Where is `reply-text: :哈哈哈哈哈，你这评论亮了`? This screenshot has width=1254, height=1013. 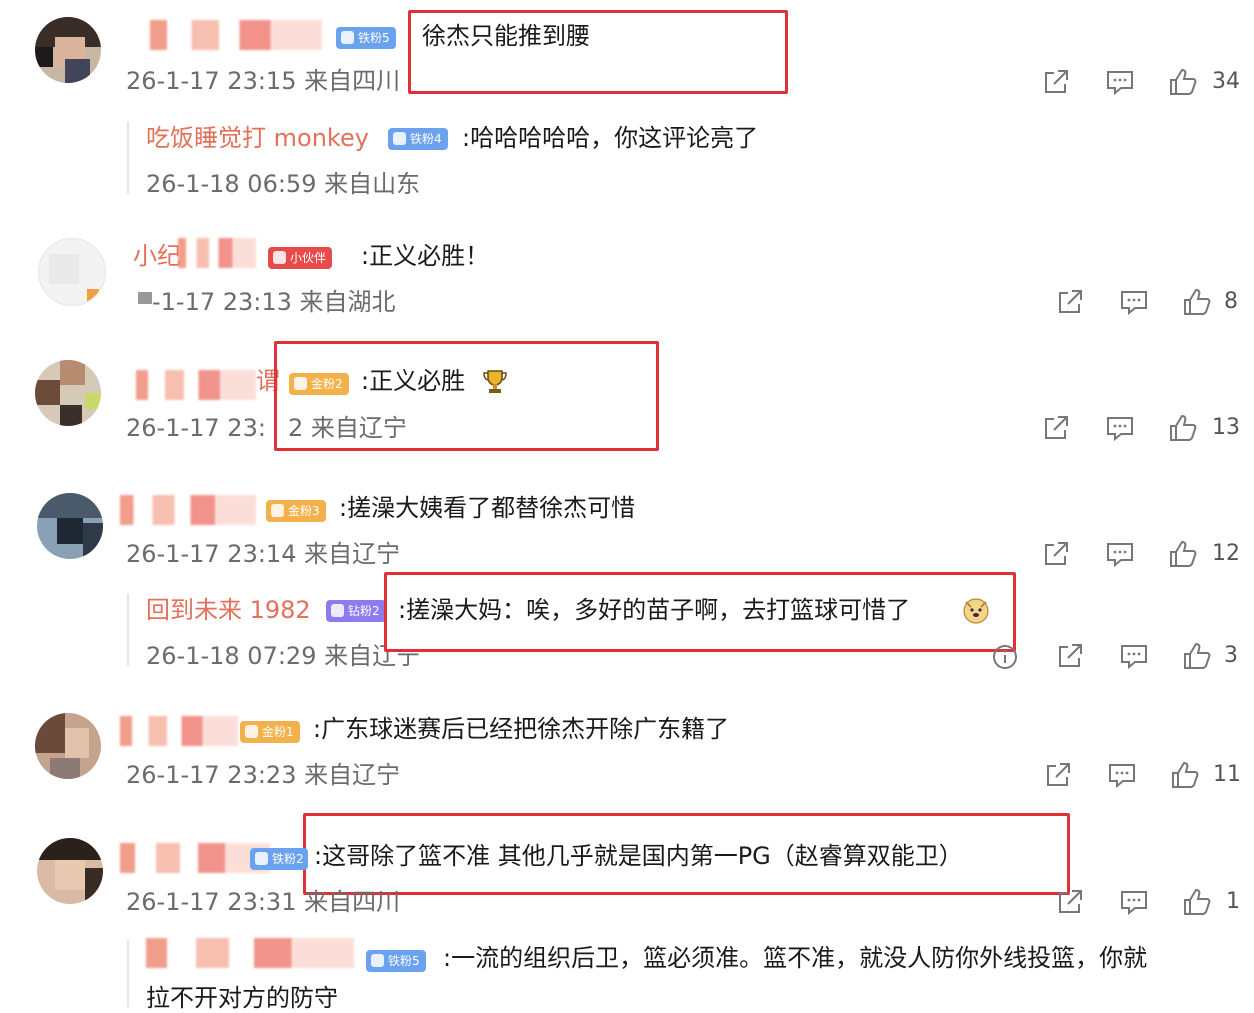 reply-text: :哈哈哈哈哈，你这评论亮了 is located at coordinates (610, 138).